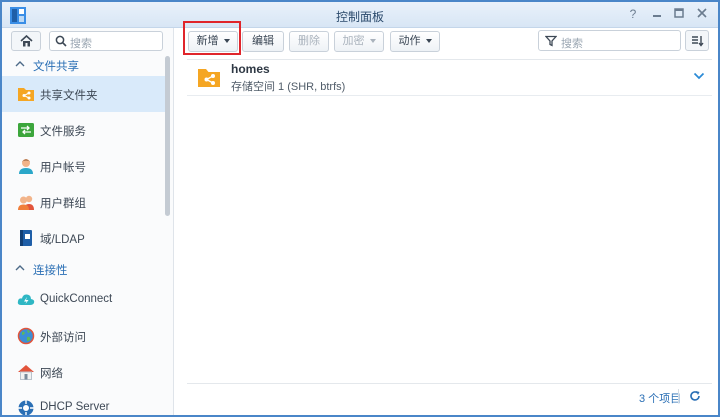 This screenshot has height=417, width=720. I want to click on delete-button: 删除, so click(309, 41).